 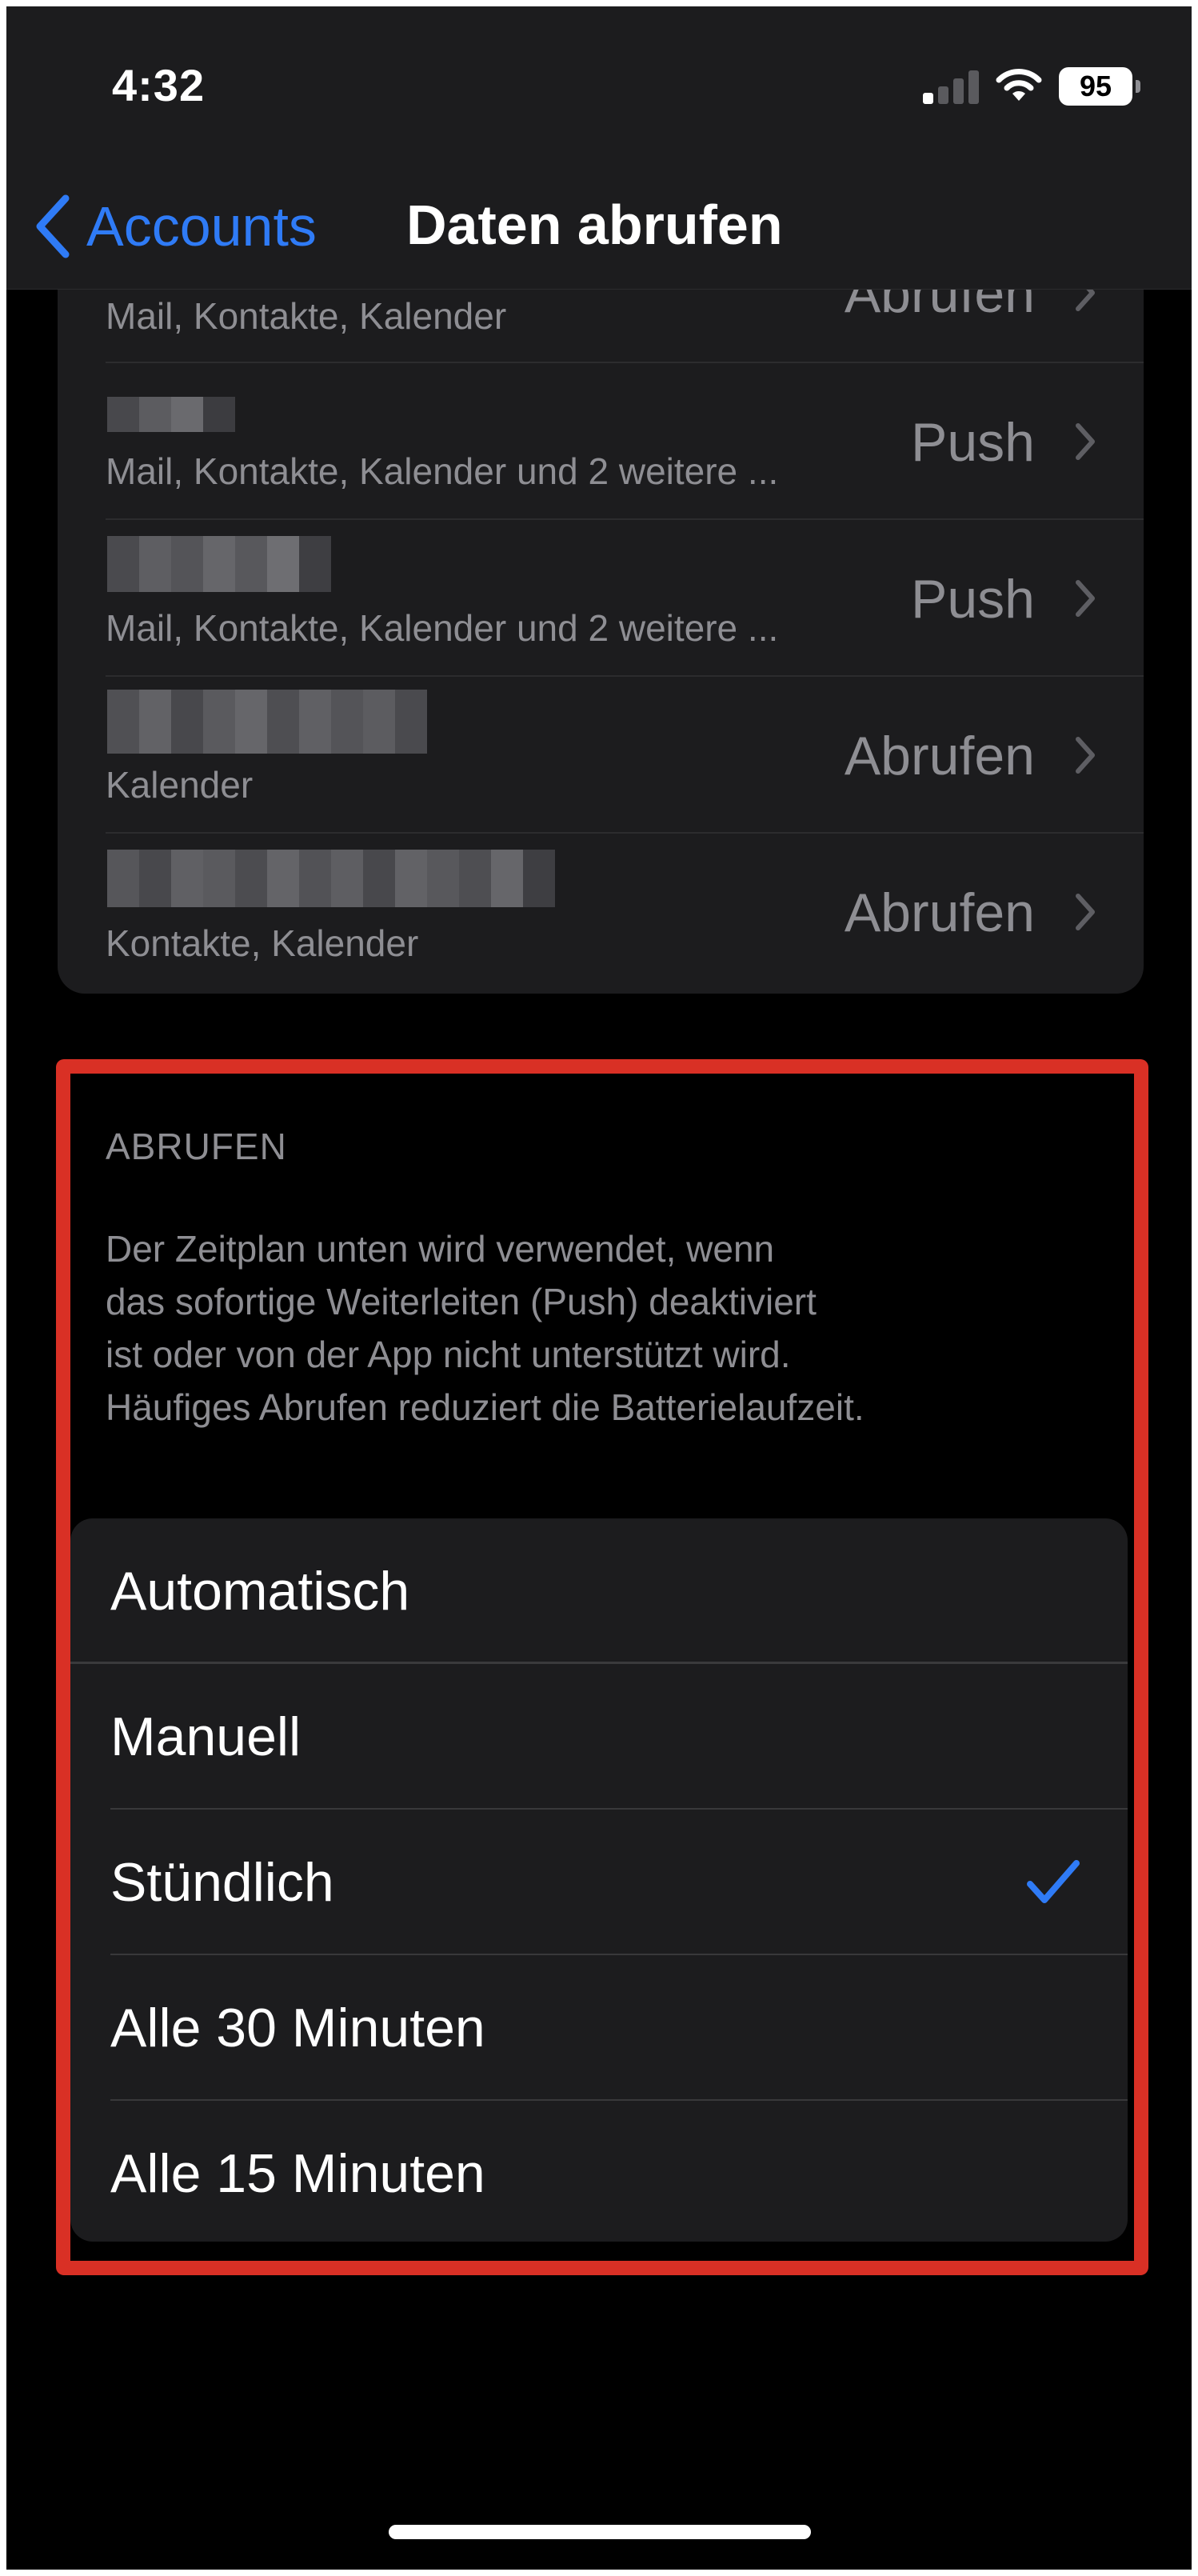 I want to click on back-button-label: Accounts, so click(x=202, y=226).